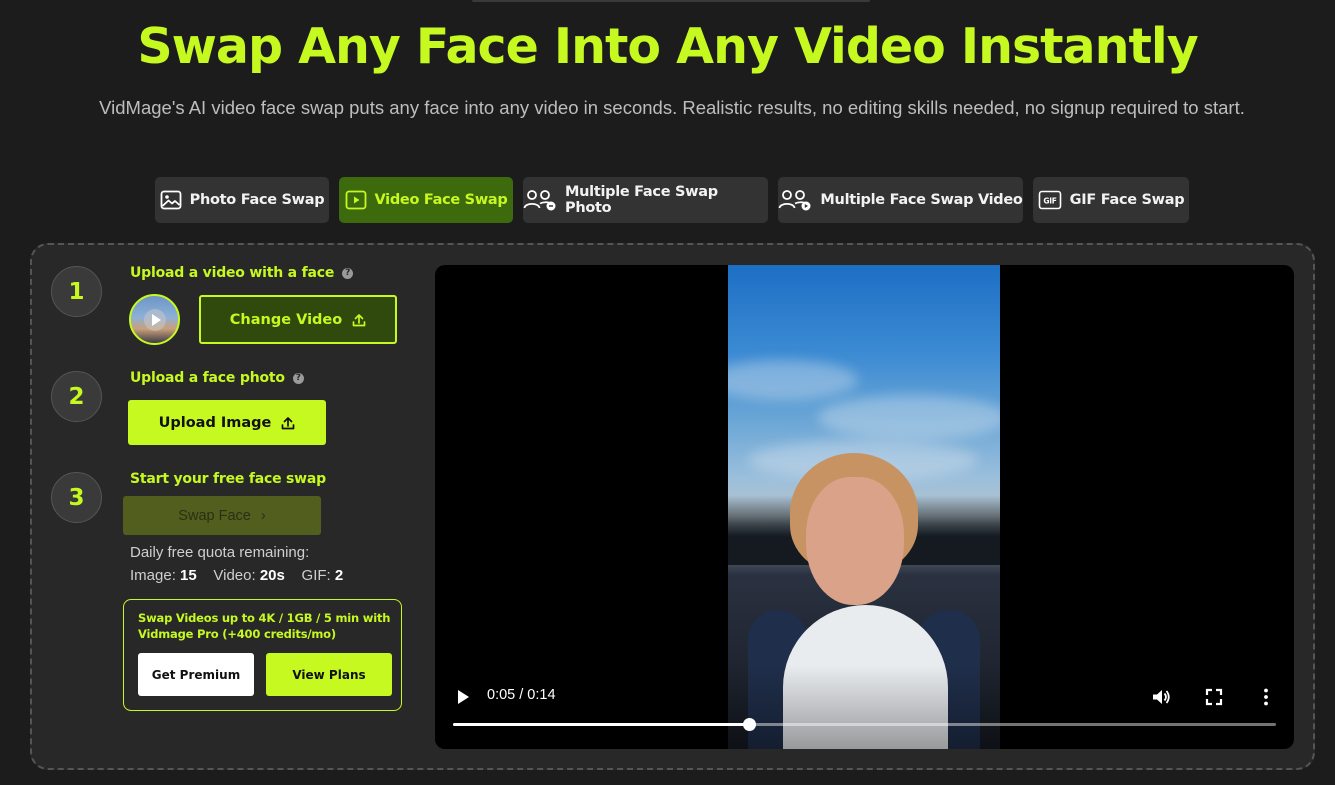 The image size is (1335, 785). I want to click on tab-video-face-swap: Video Face Swap, so click(426, 200).